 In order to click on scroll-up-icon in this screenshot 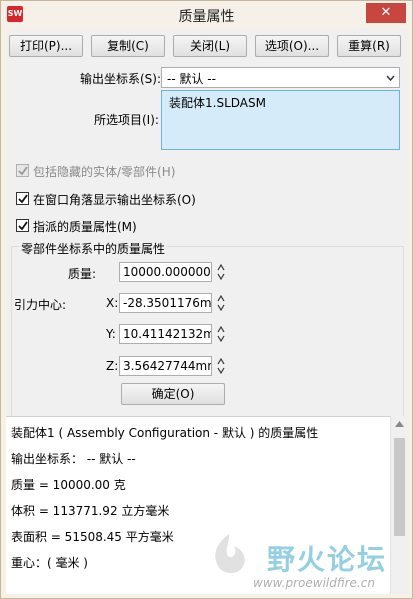, I will do `click(399, 424)`.